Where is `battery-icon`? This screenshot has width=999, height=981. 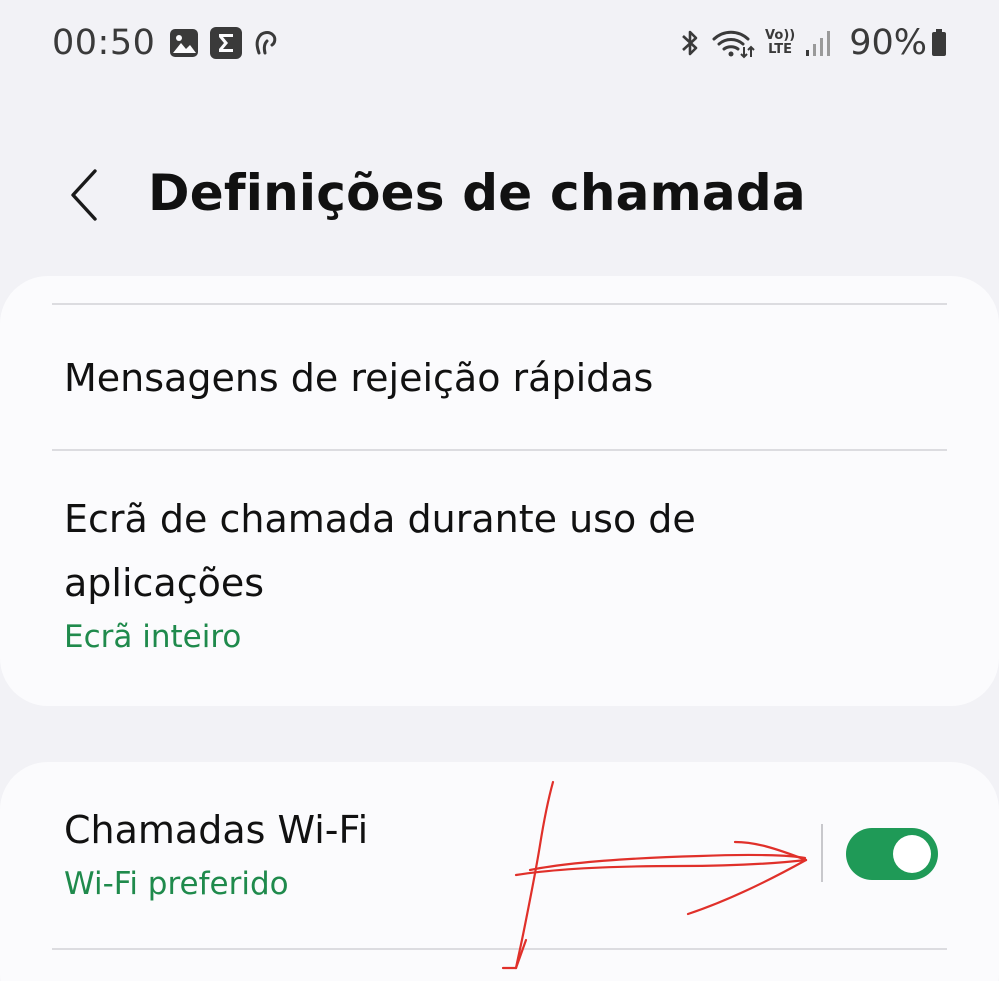
battery-icon is located at coordinates (939, 43).